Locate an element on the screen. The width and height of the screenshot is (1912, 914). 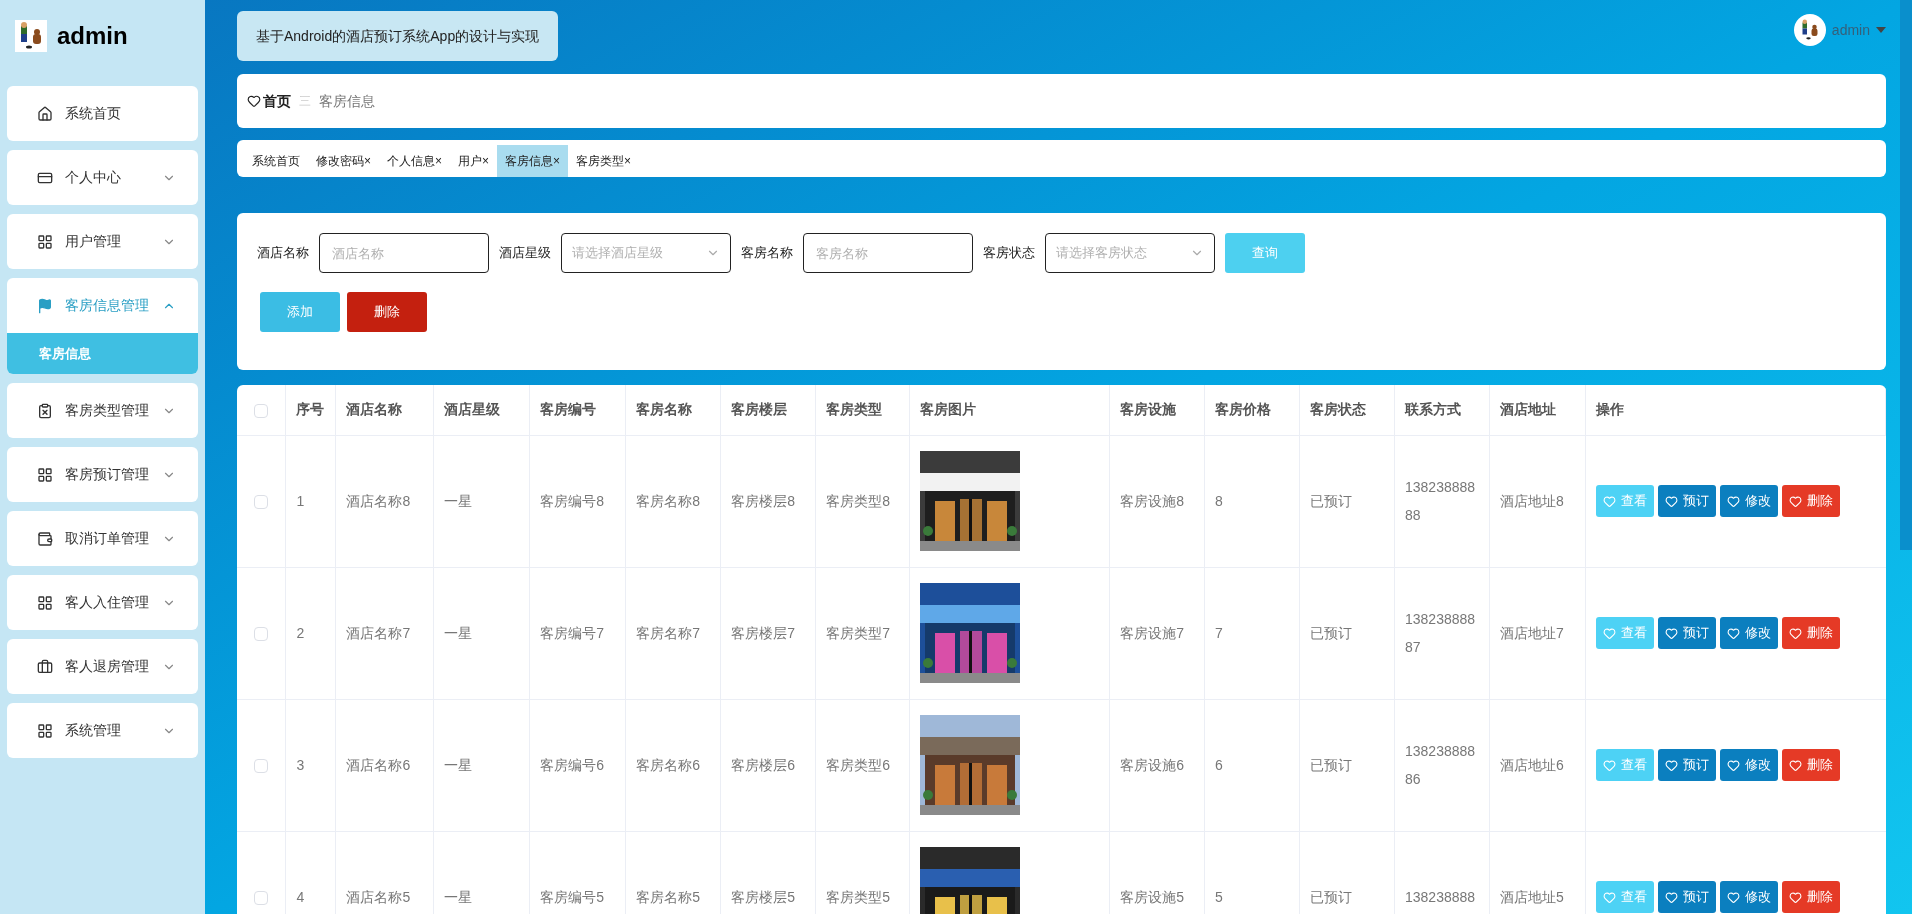
table-cell: 酒店地址5 is located at coordinates (1537, 872).